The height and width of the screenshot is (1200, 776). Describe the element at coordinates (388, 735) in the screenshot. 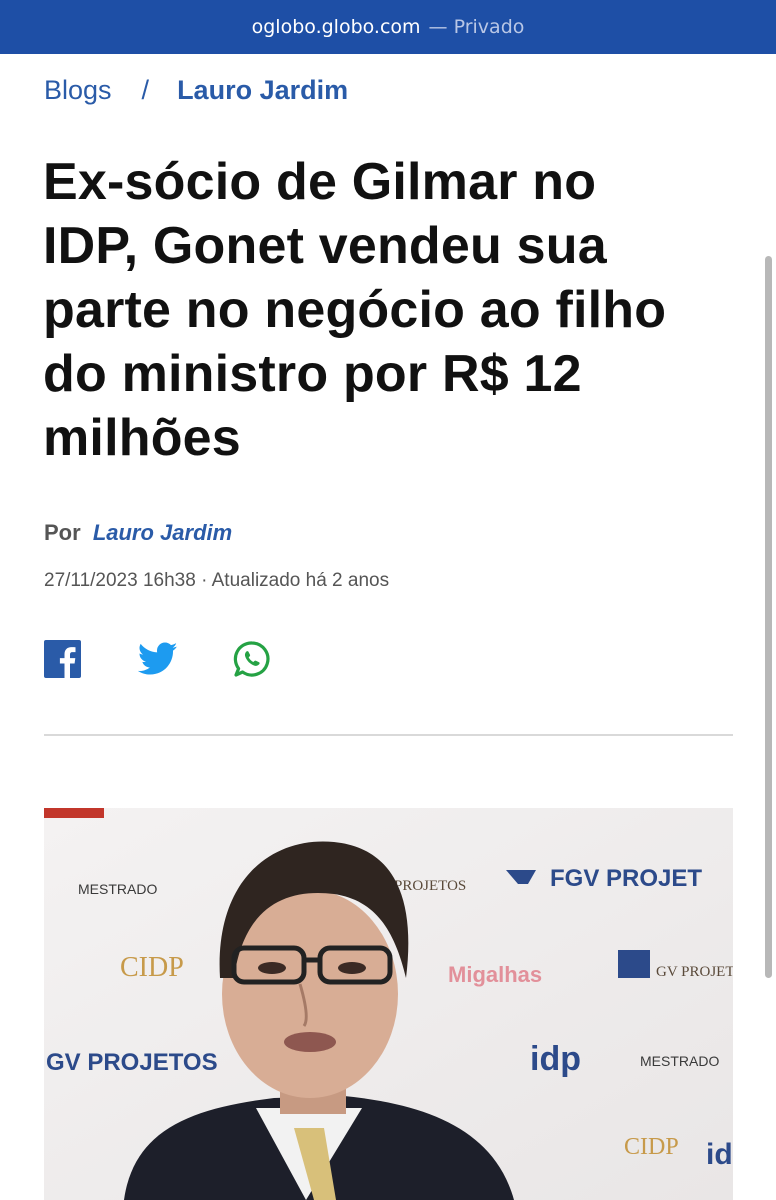

I see `section-divider` at that location.